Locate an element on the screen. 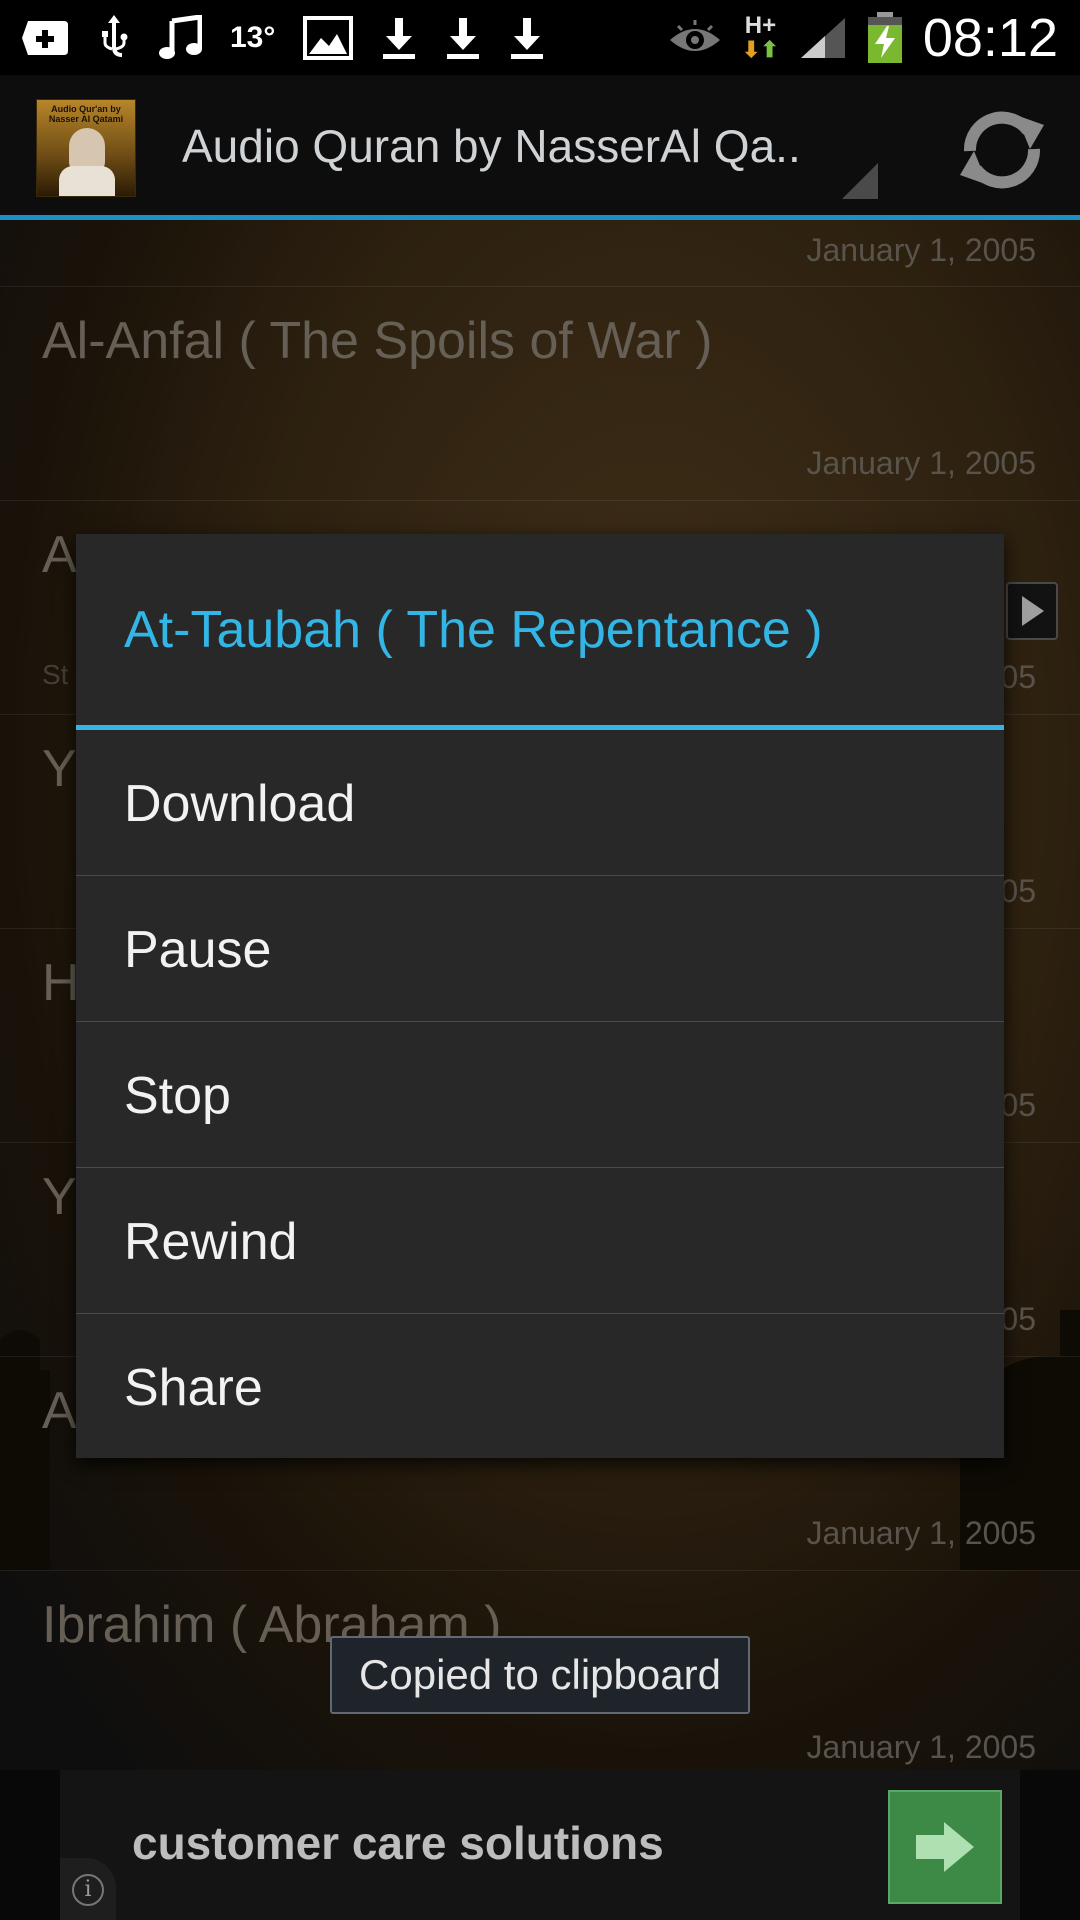 The width and height of the screenshot is (1080, 1920). menu-item-label: Download is located at coordinates (240, 804).